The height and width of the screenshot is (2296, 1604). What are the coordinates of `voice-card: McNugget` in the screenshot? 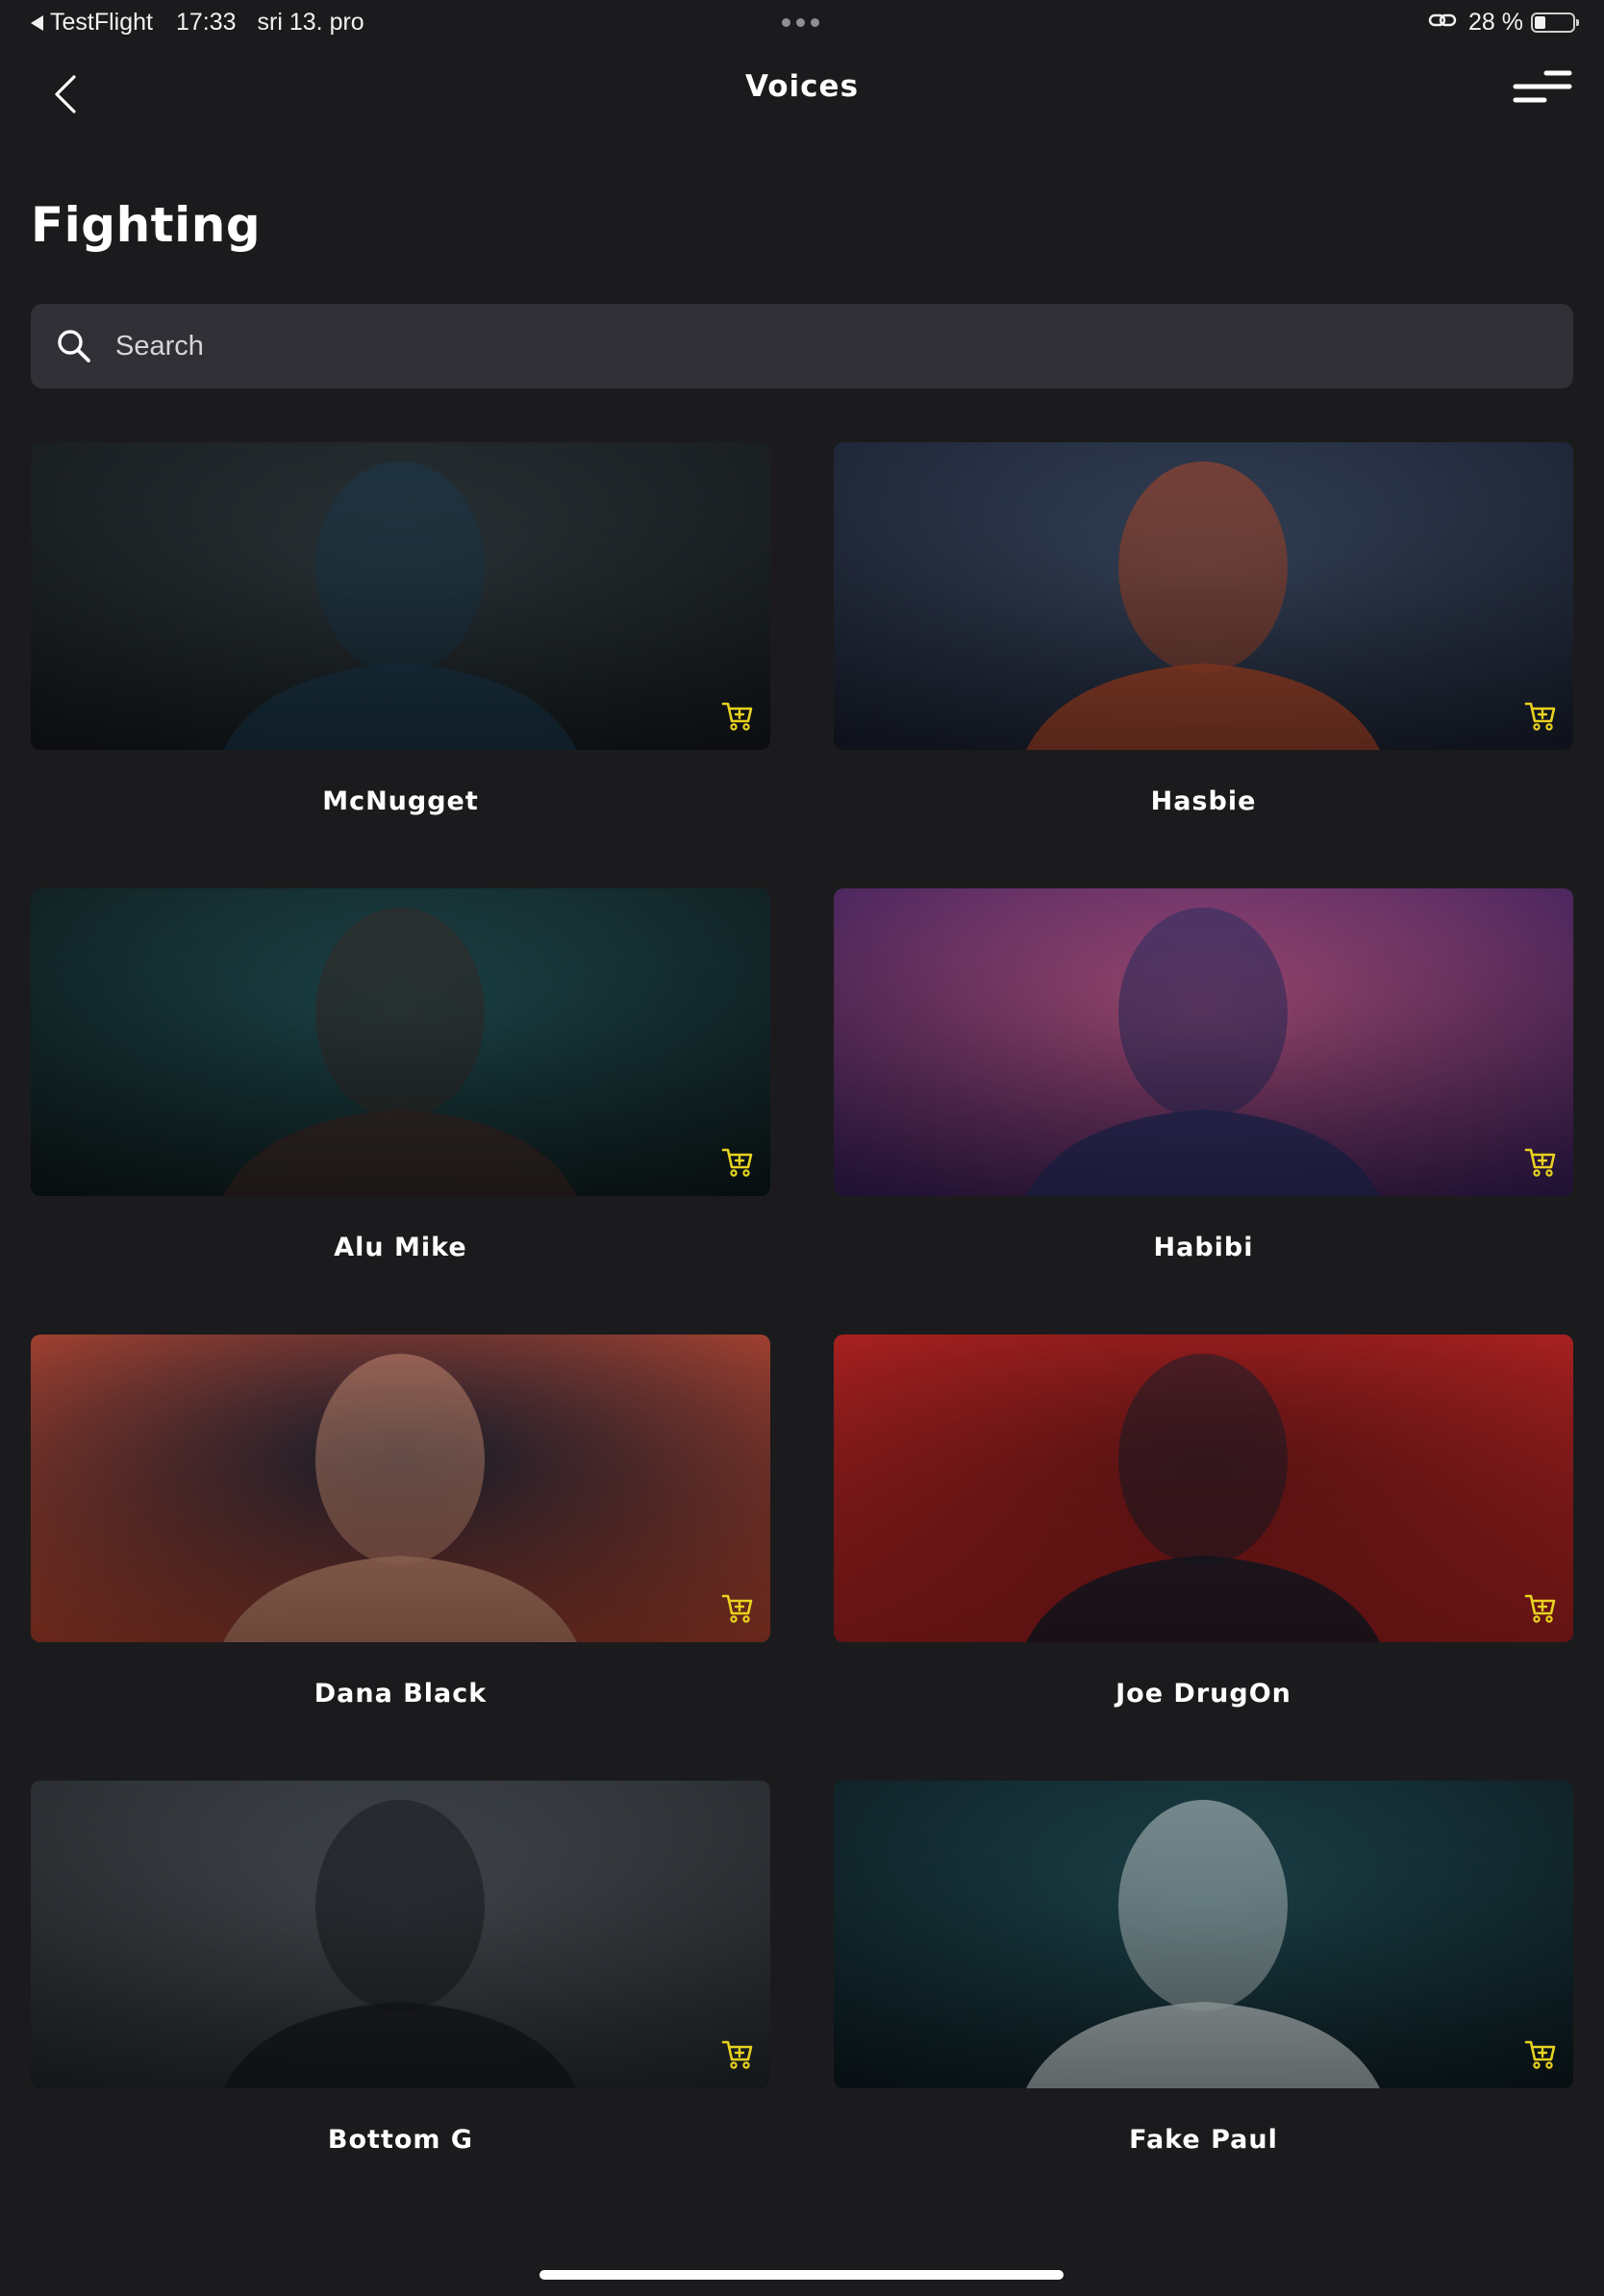 It's located at (400, 665).